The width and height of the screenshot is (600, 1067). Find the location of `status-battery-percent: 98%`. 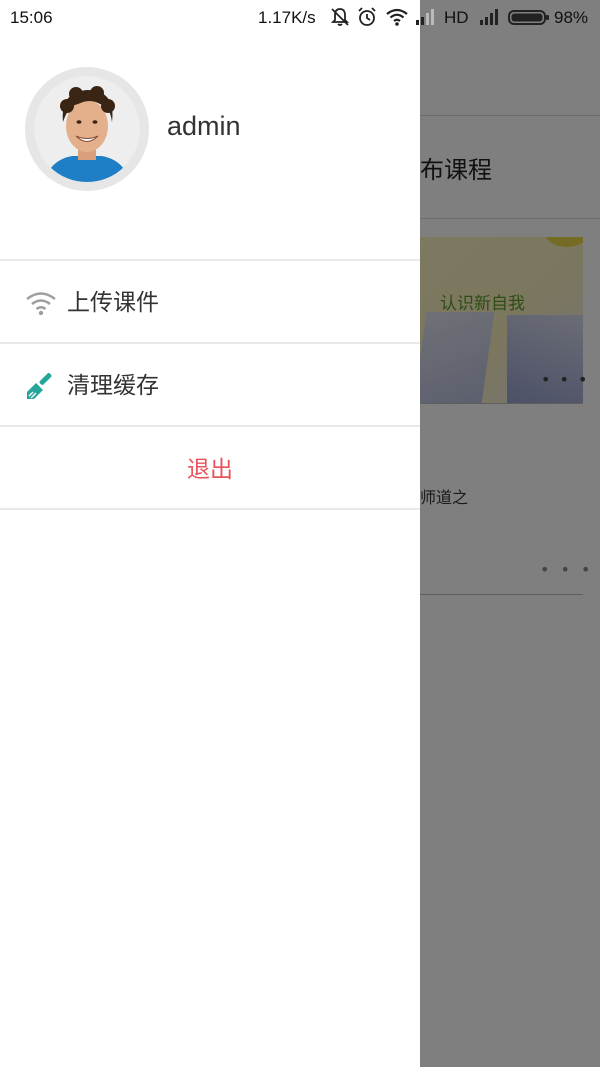

status-battery-percent: 98% is located at coordinates (571, 17).